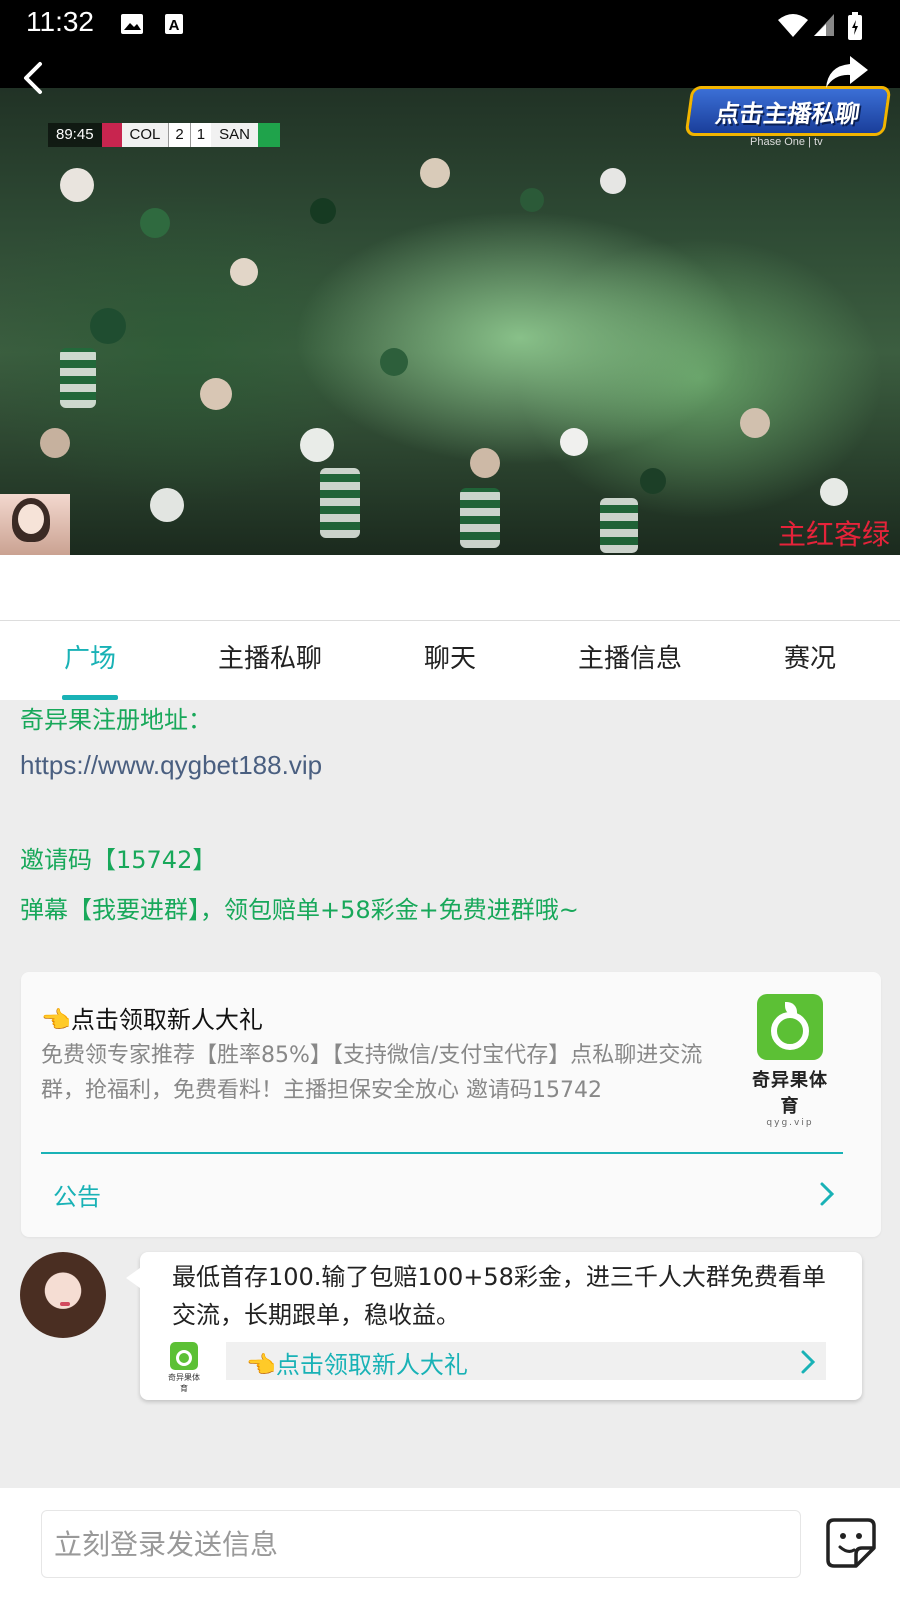 This screenshot has height=1600, width=900. What do you see at coordinates (36, 78) in the screenshot?
I see `back-icon` at bounding box center [36, 78].